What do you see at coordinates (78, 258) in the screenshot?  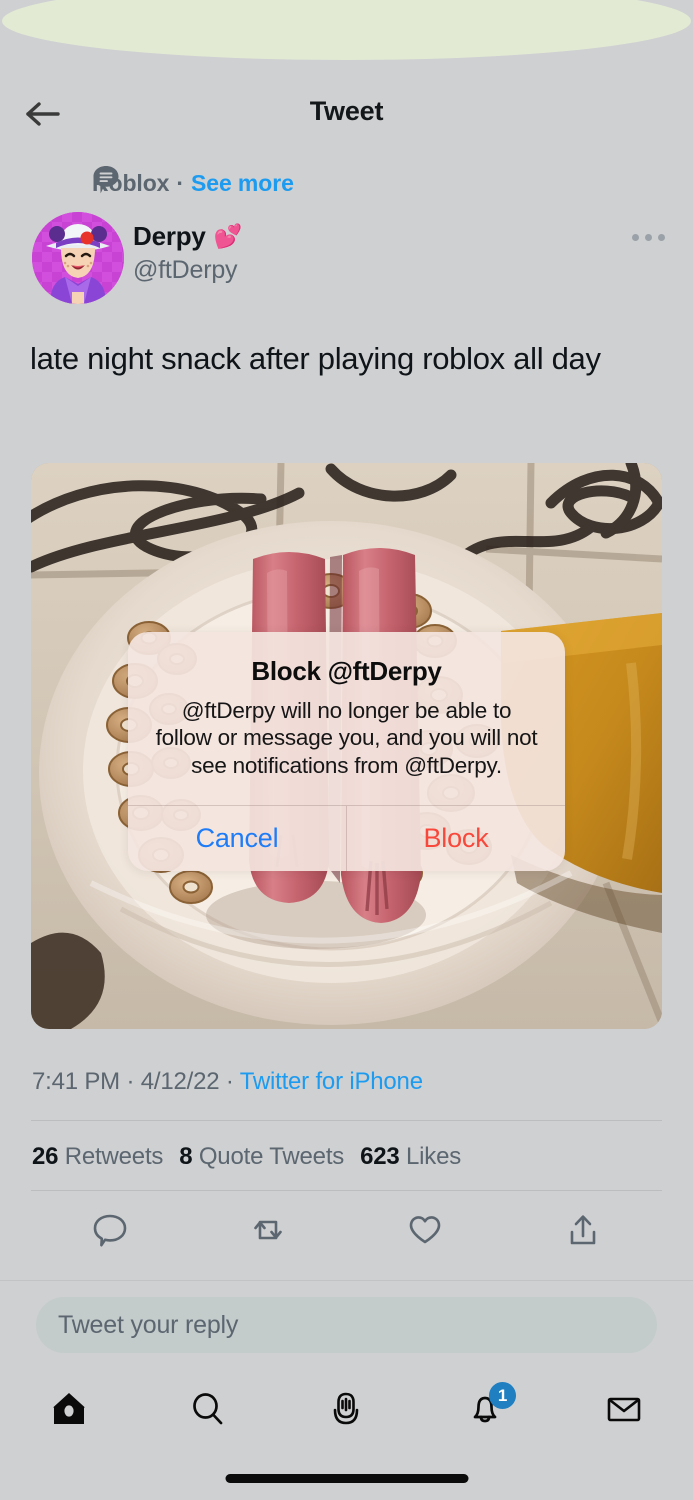 I see `avatar` at bounding box center [78, 258].